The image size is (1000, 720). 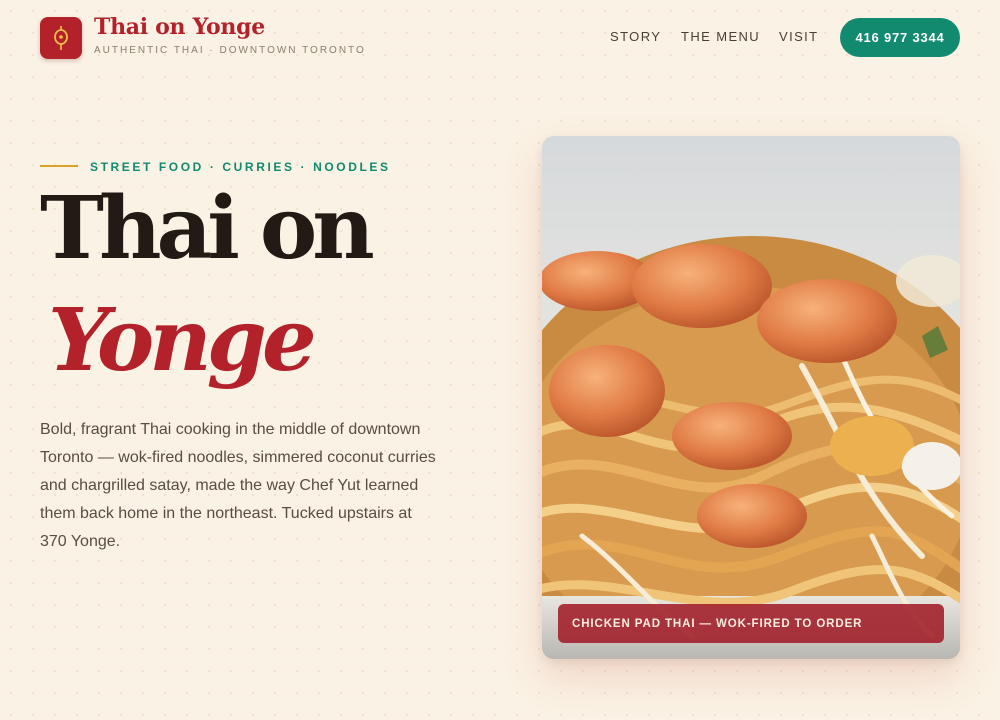 I want to click on hero-title-line2: Yonge, so click(x=182, y=340).